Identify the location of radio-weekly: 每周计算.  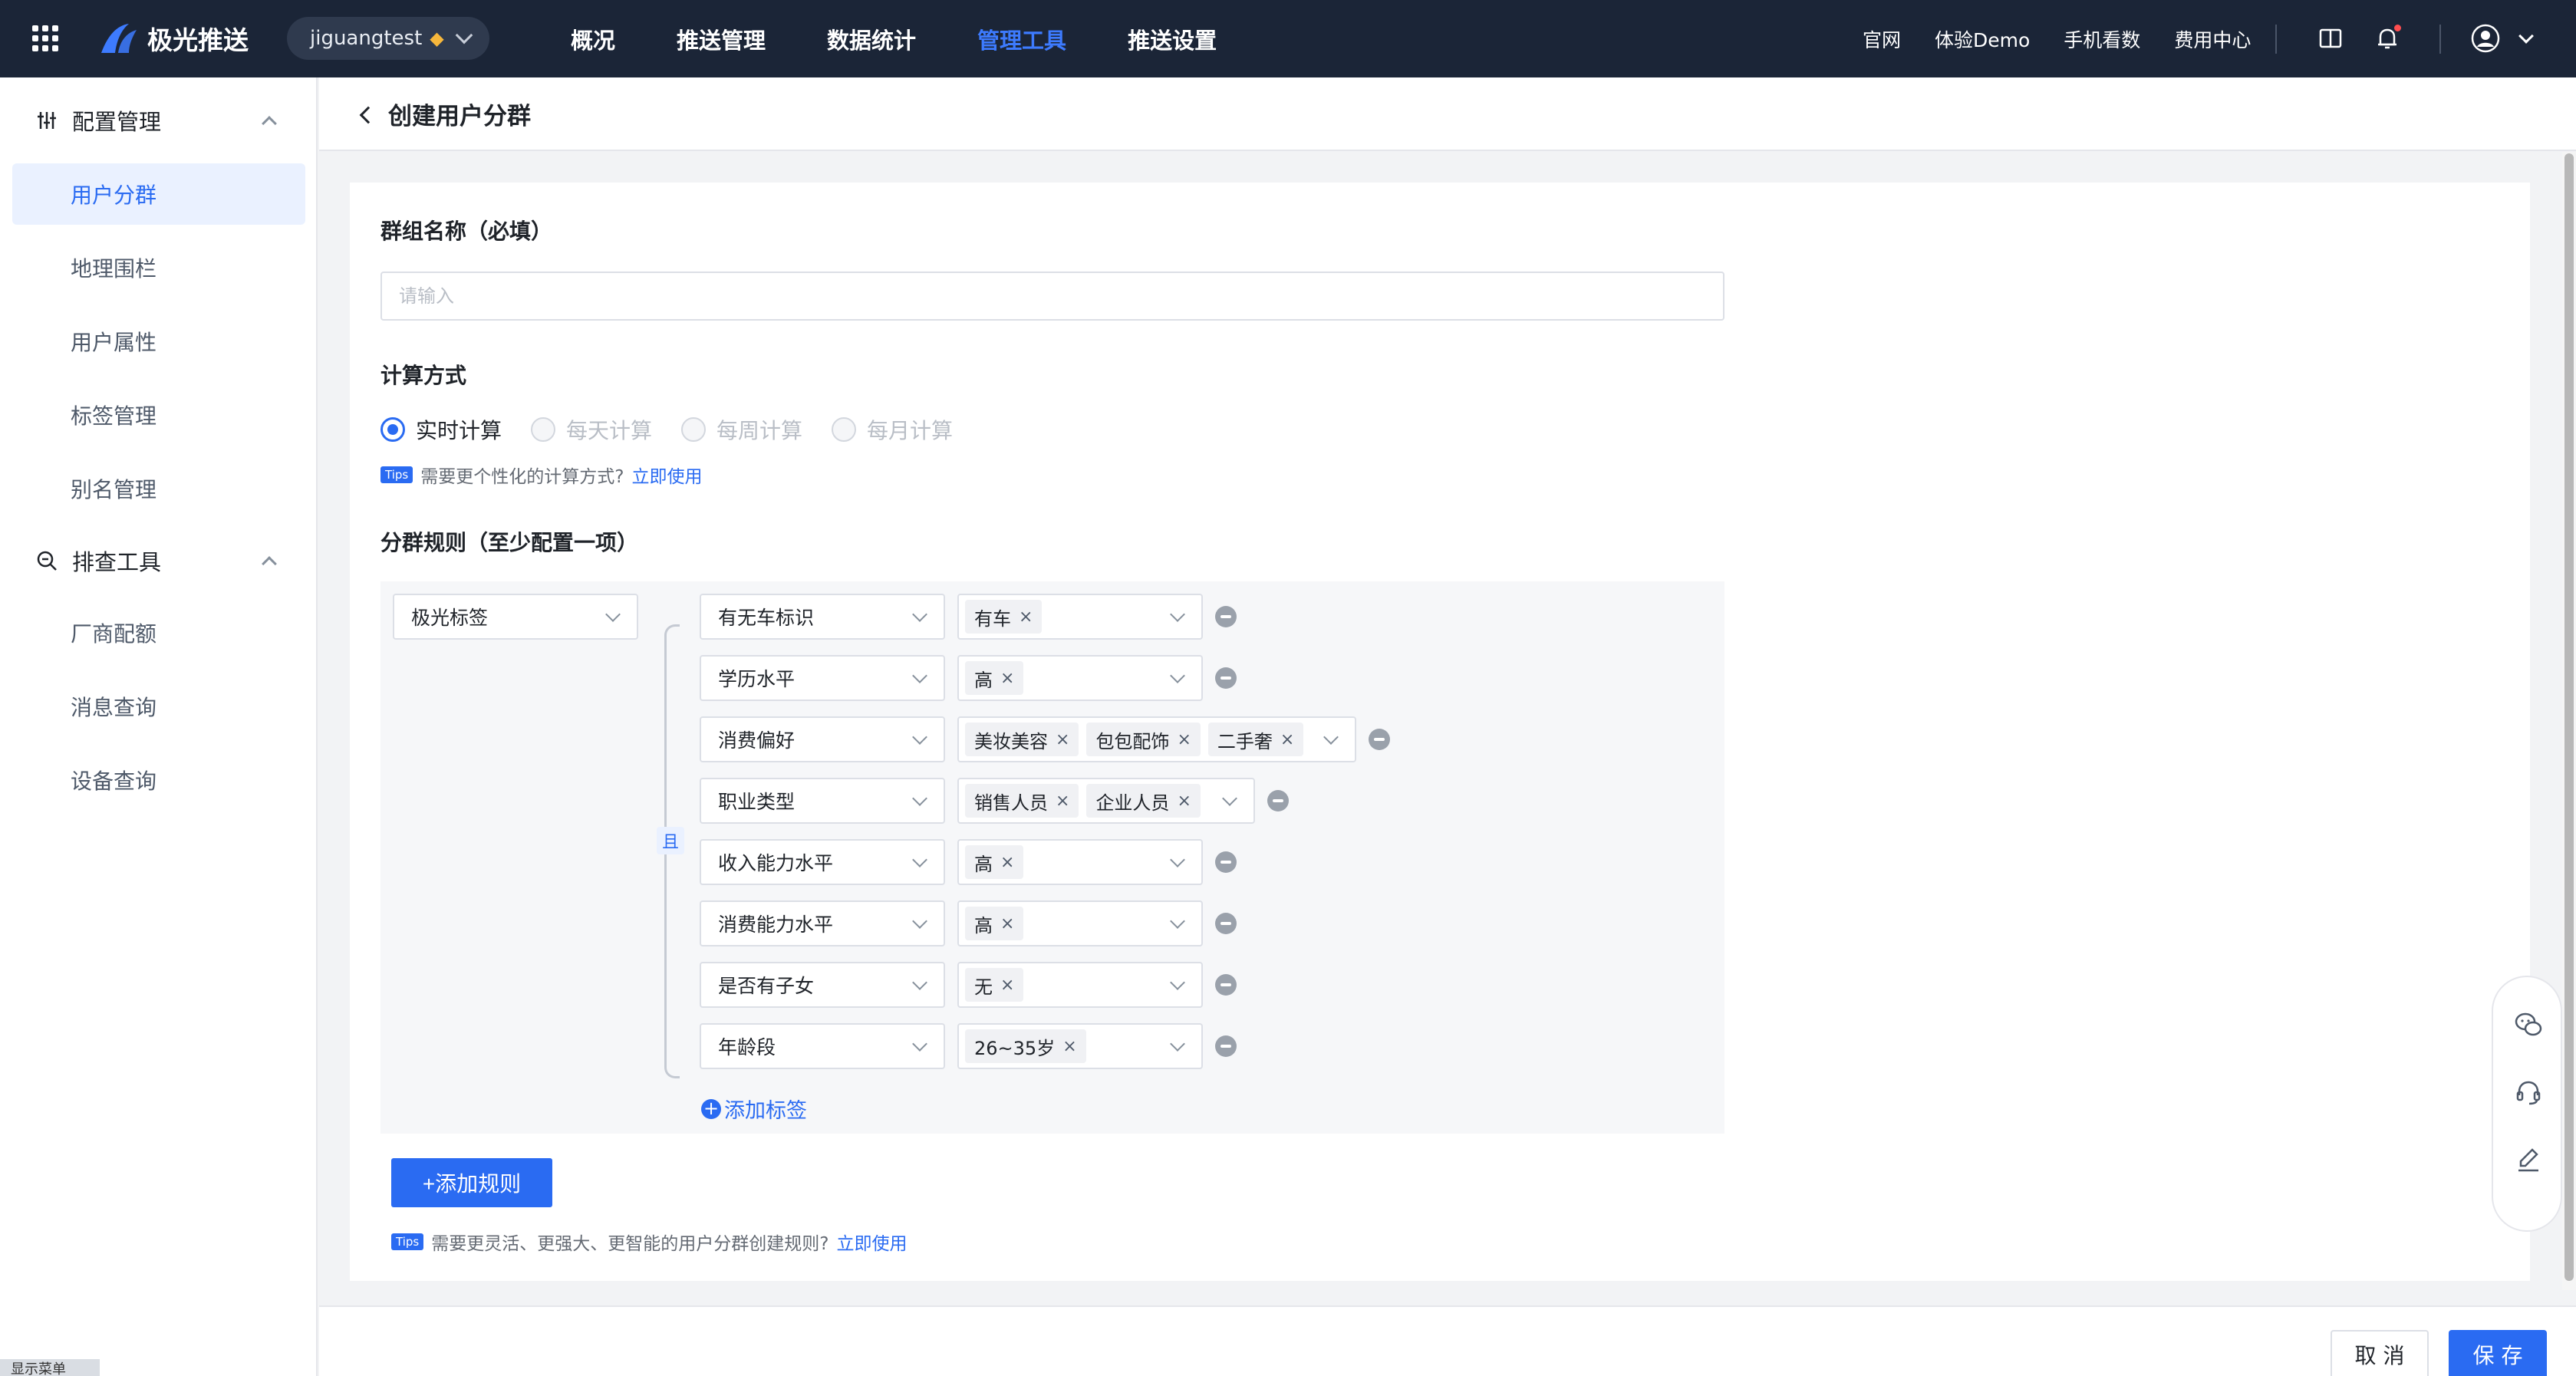
(741, 429).